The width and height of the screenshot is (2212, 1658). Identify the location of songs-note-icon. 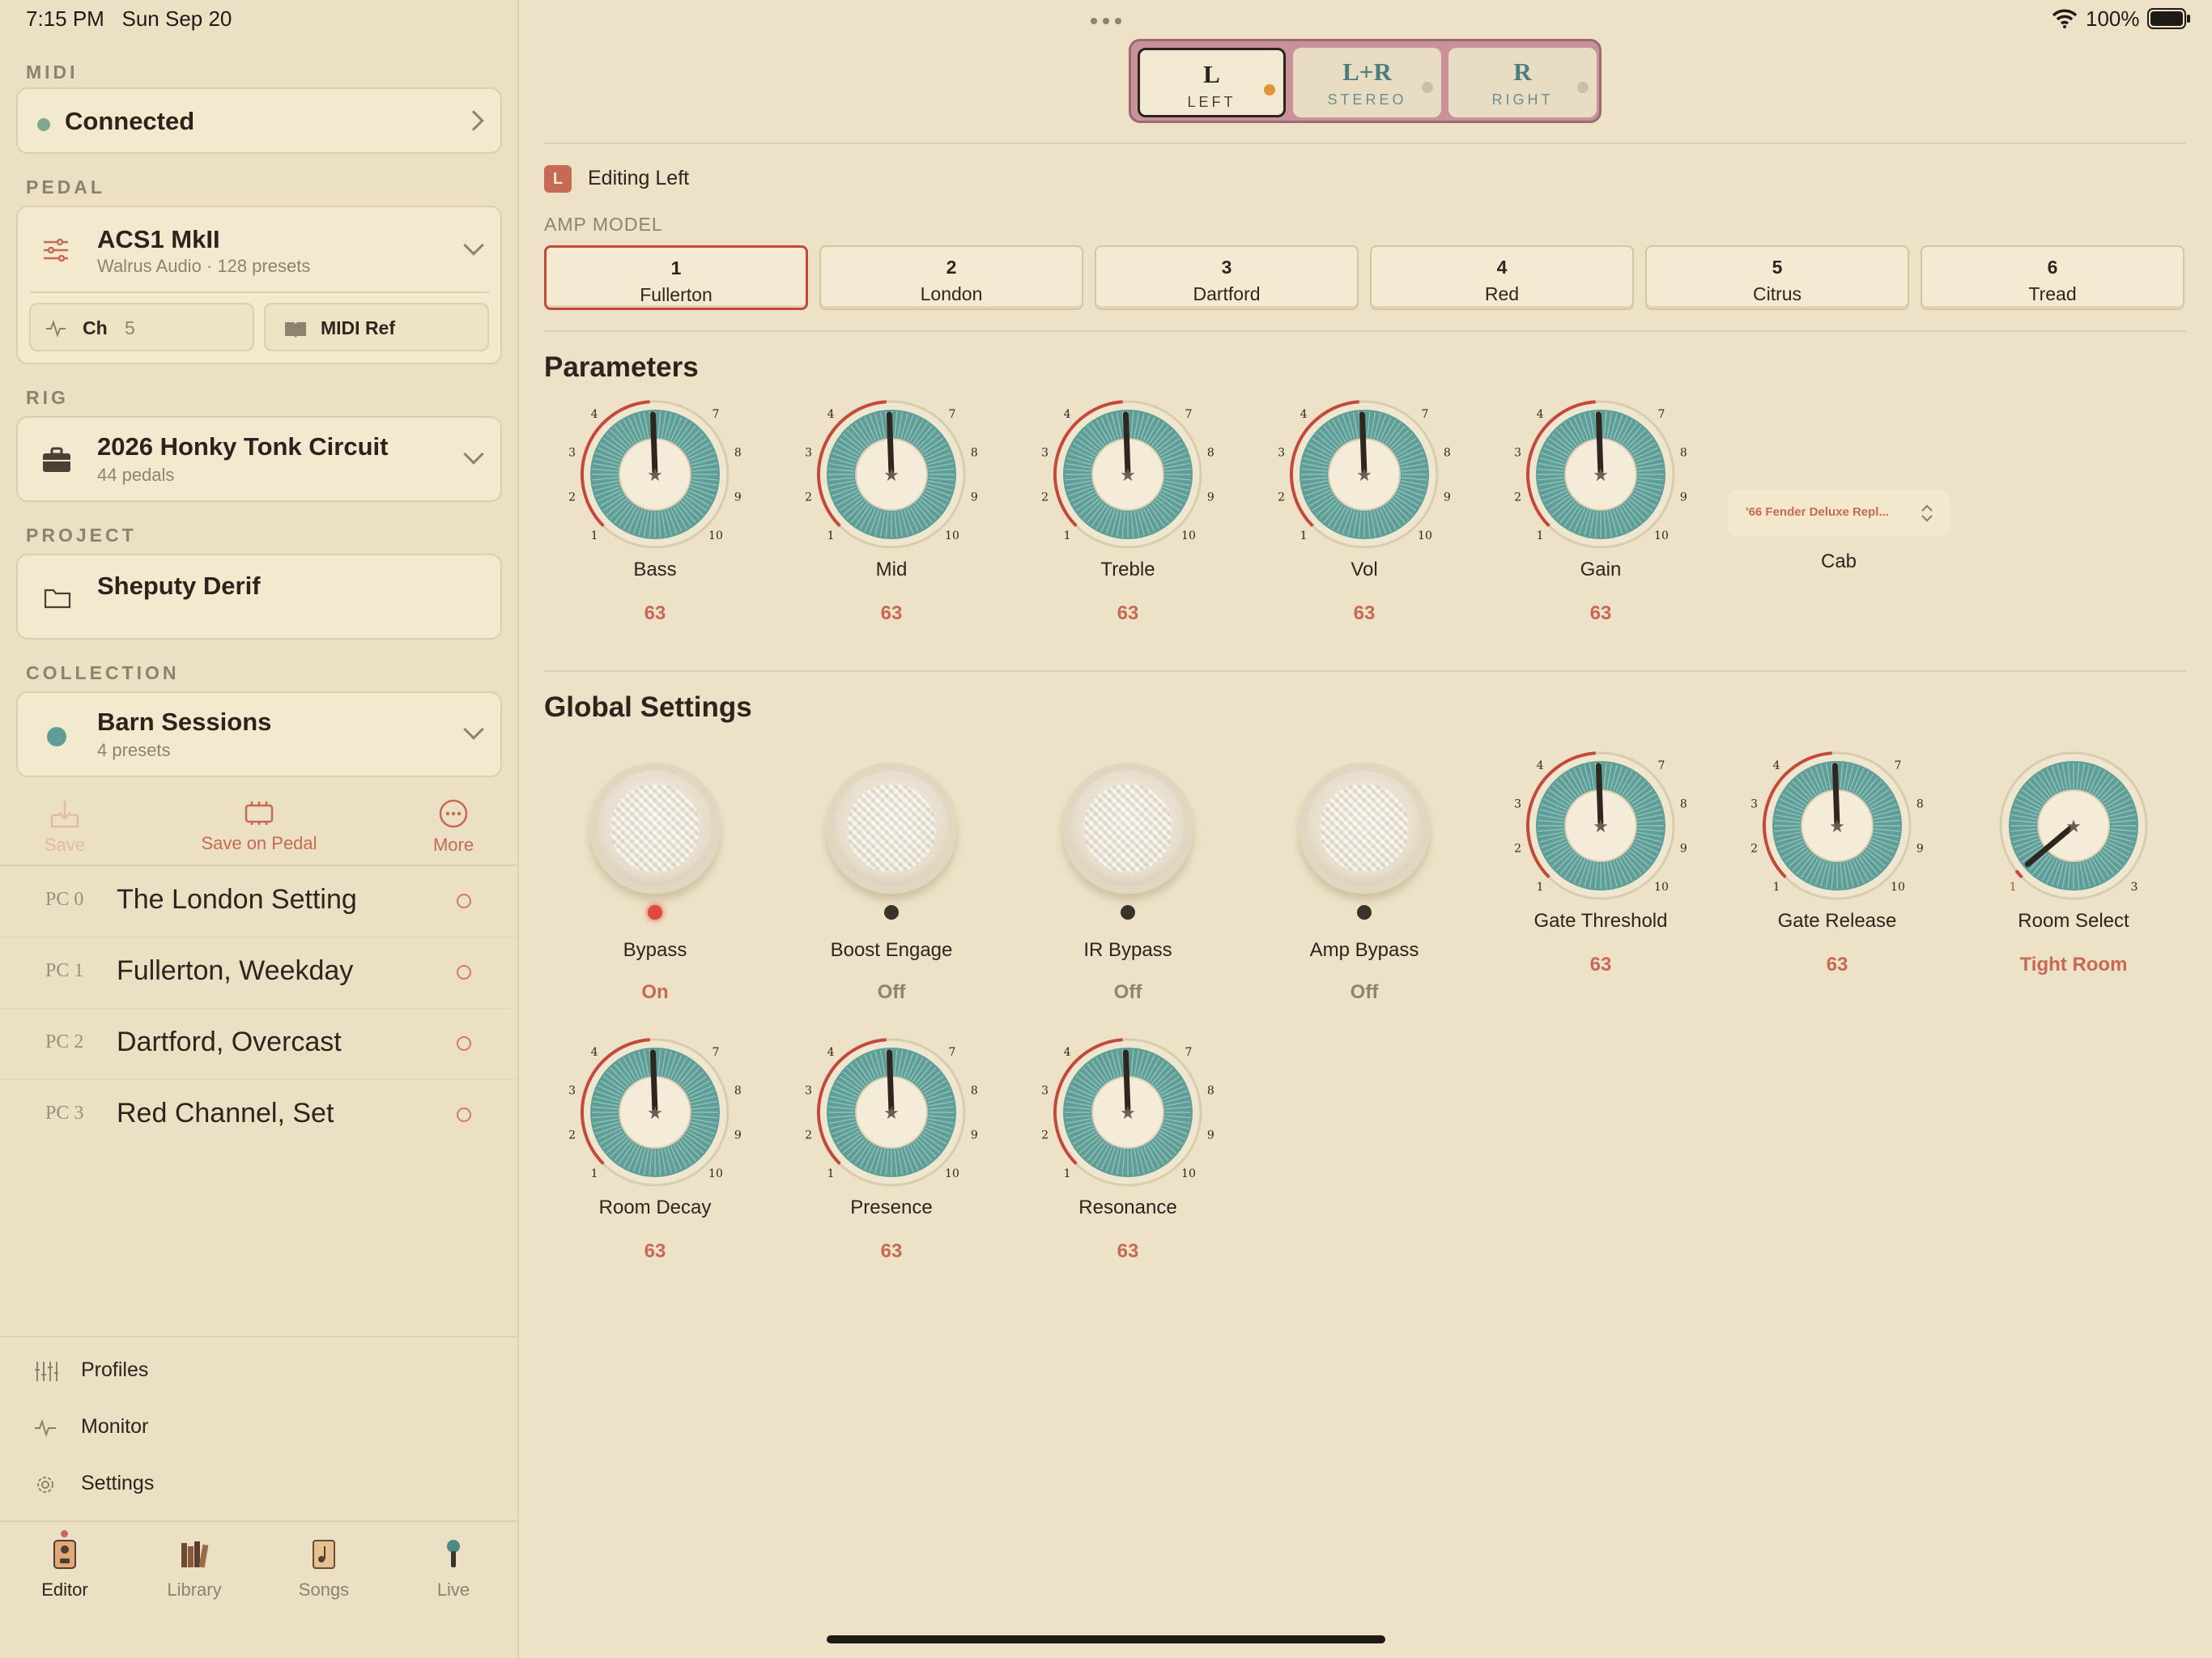
(324, 1554).